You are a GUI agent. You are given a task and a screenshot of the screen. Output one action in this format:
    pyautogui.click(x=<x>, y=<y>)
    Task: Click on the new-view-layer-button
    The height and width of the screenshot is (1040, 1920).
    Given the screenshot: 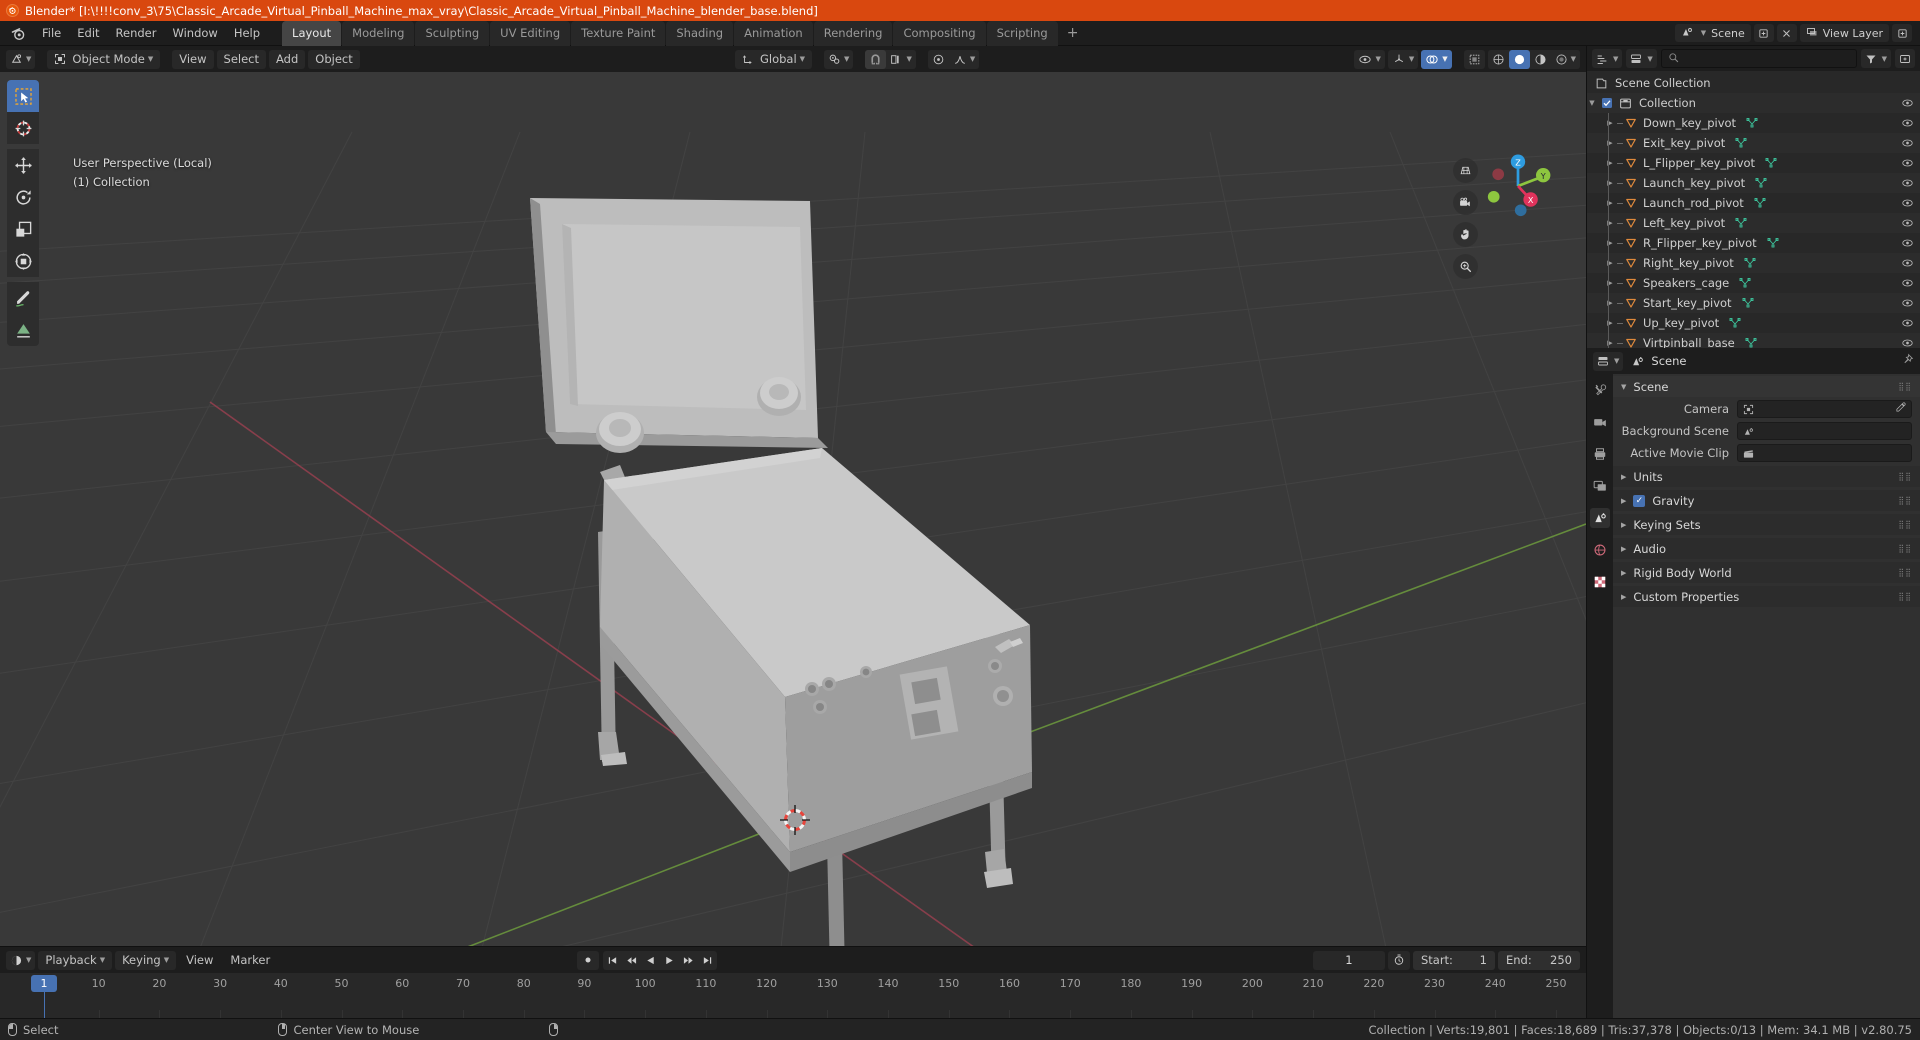 What is the action you would take?
    pyautogui.click(x=1902, y=33)
    